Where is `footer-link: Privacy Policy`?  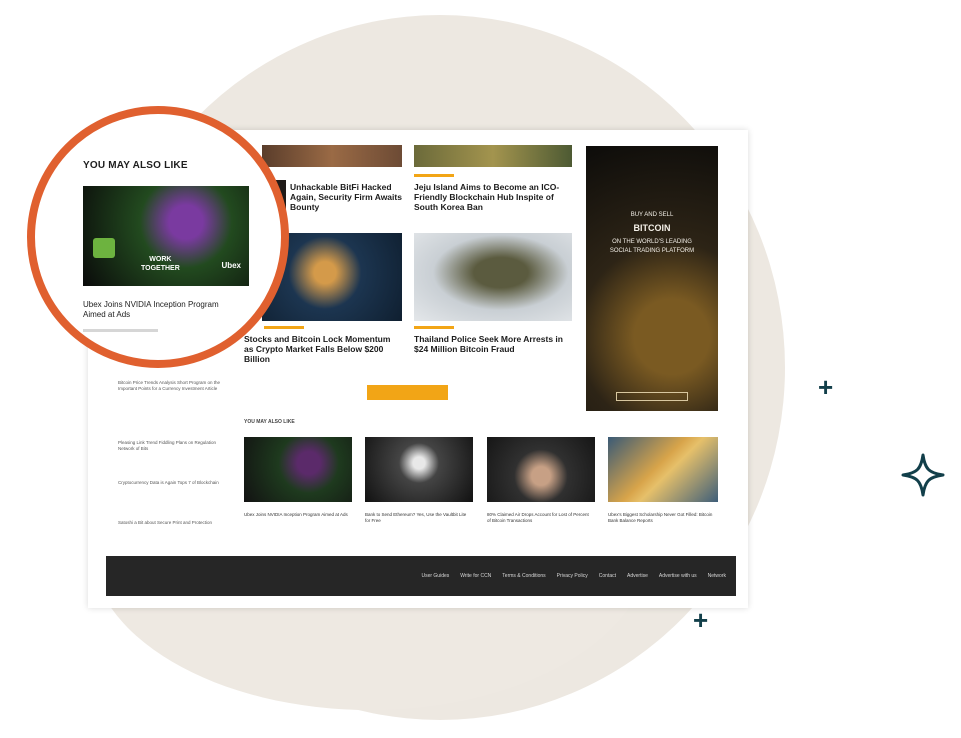 footer-link: Privacy Policy is located at coordinates (572, 576).